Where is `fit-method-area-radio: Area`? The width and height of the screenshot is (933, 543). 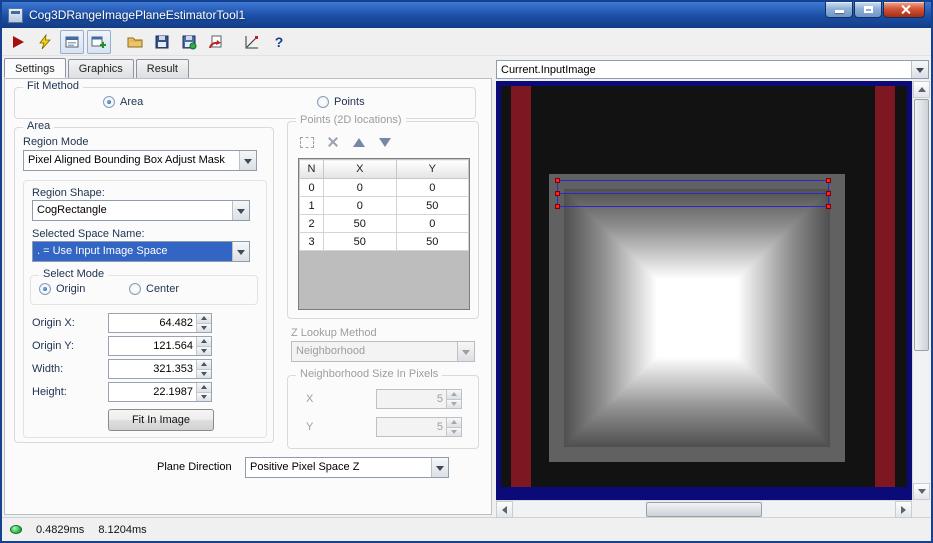 fit-method-area-radio: Area is located at coordinates (123, 102).